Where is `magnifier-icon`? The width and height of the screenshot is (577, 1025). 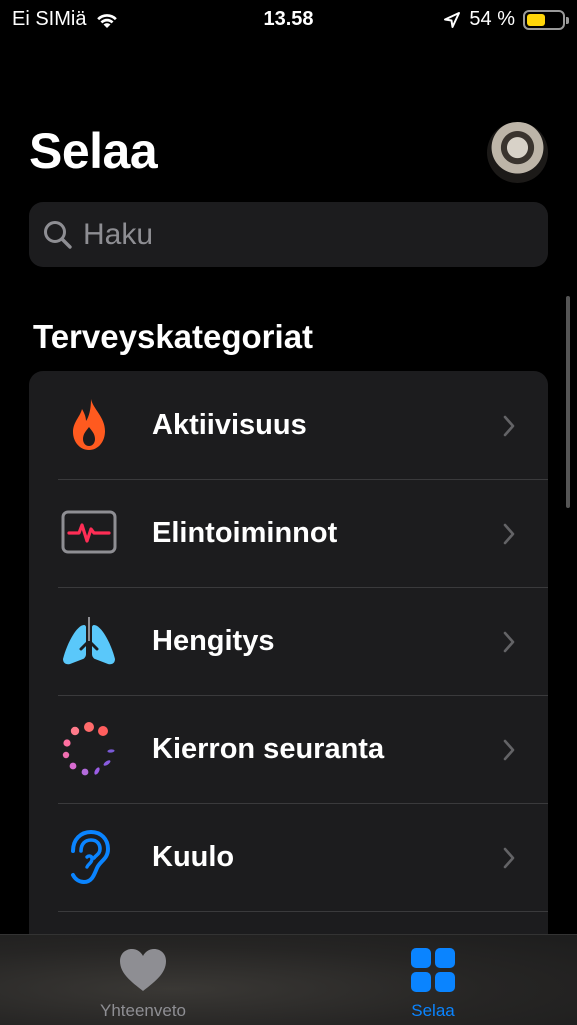 magnifier-icon is located at coordinates (58, 235).